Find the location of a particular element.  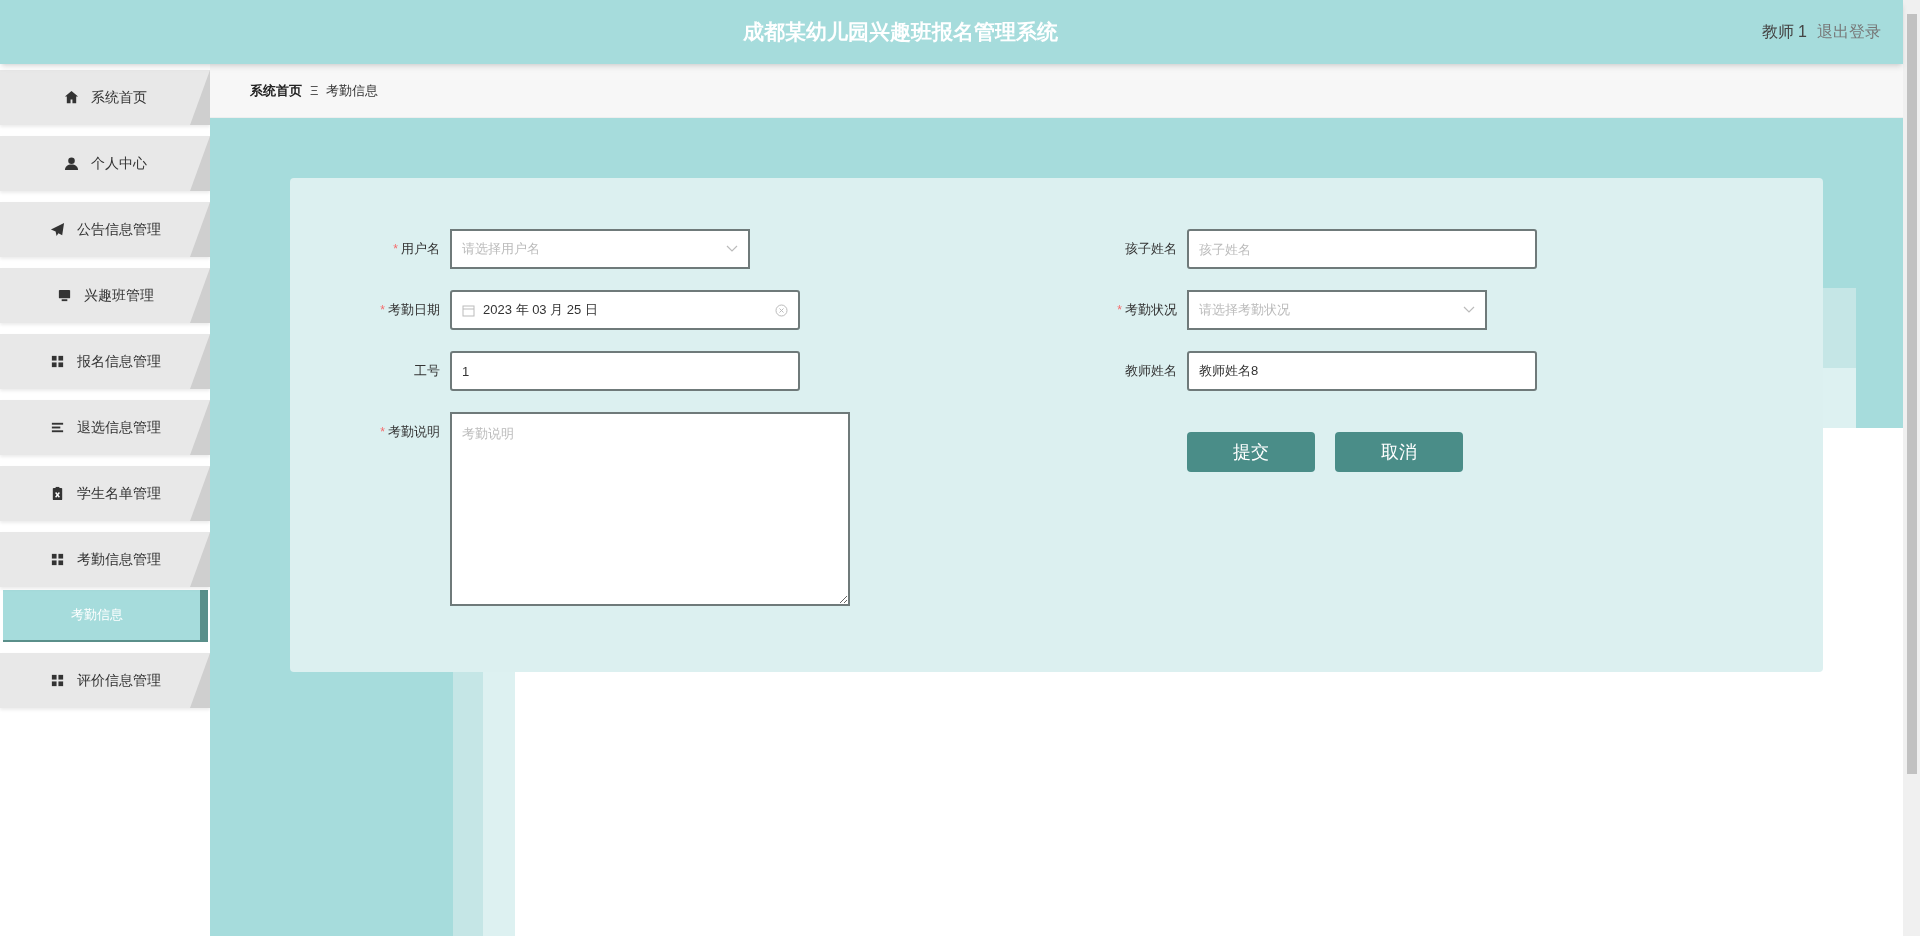

field-label: 用户名 is located at coordinates (420, 249).